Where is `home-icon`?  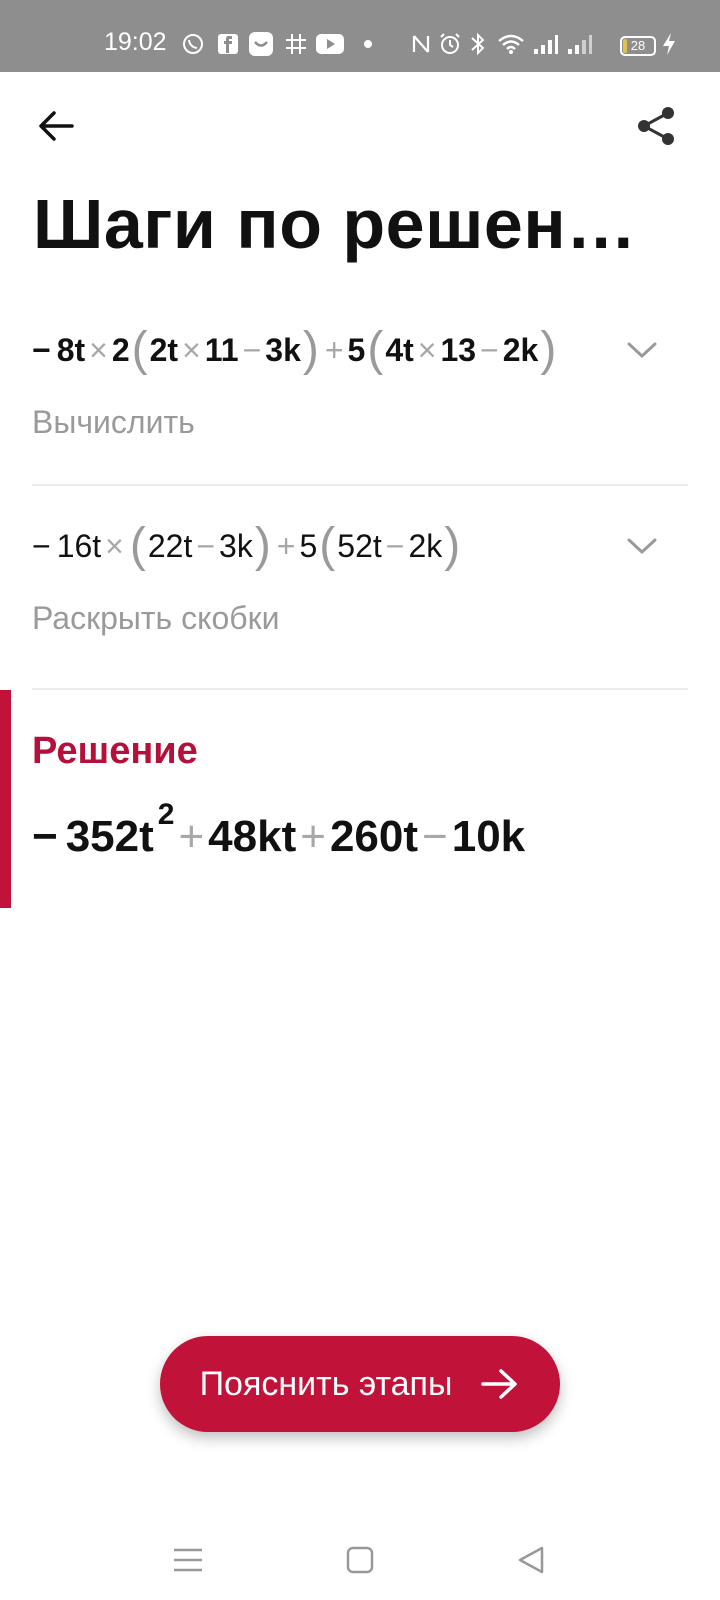 home-icon is located at coordinates (360, 1560).